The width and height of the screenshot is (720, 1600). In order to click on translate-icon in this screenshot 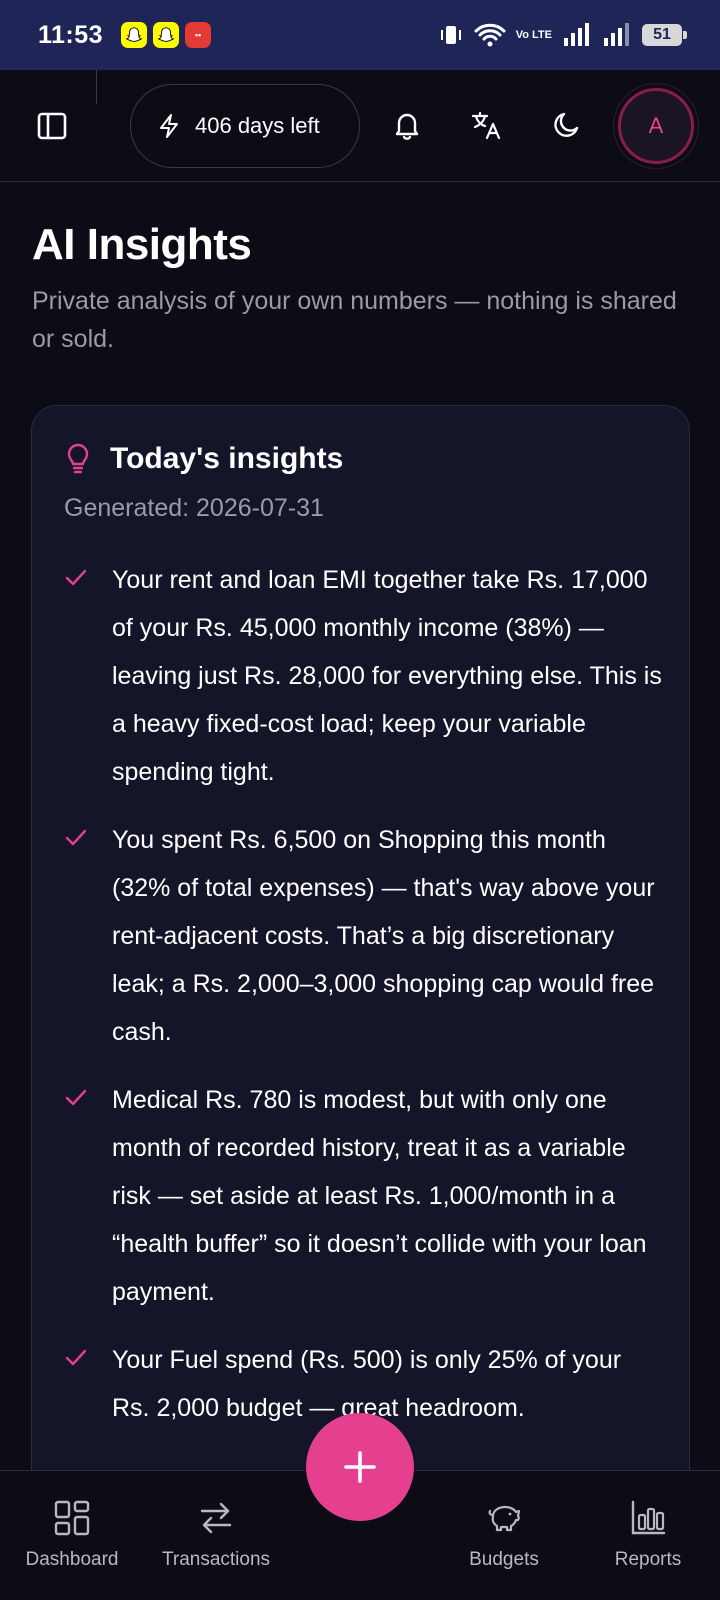, I will do `click(487, 125)`.